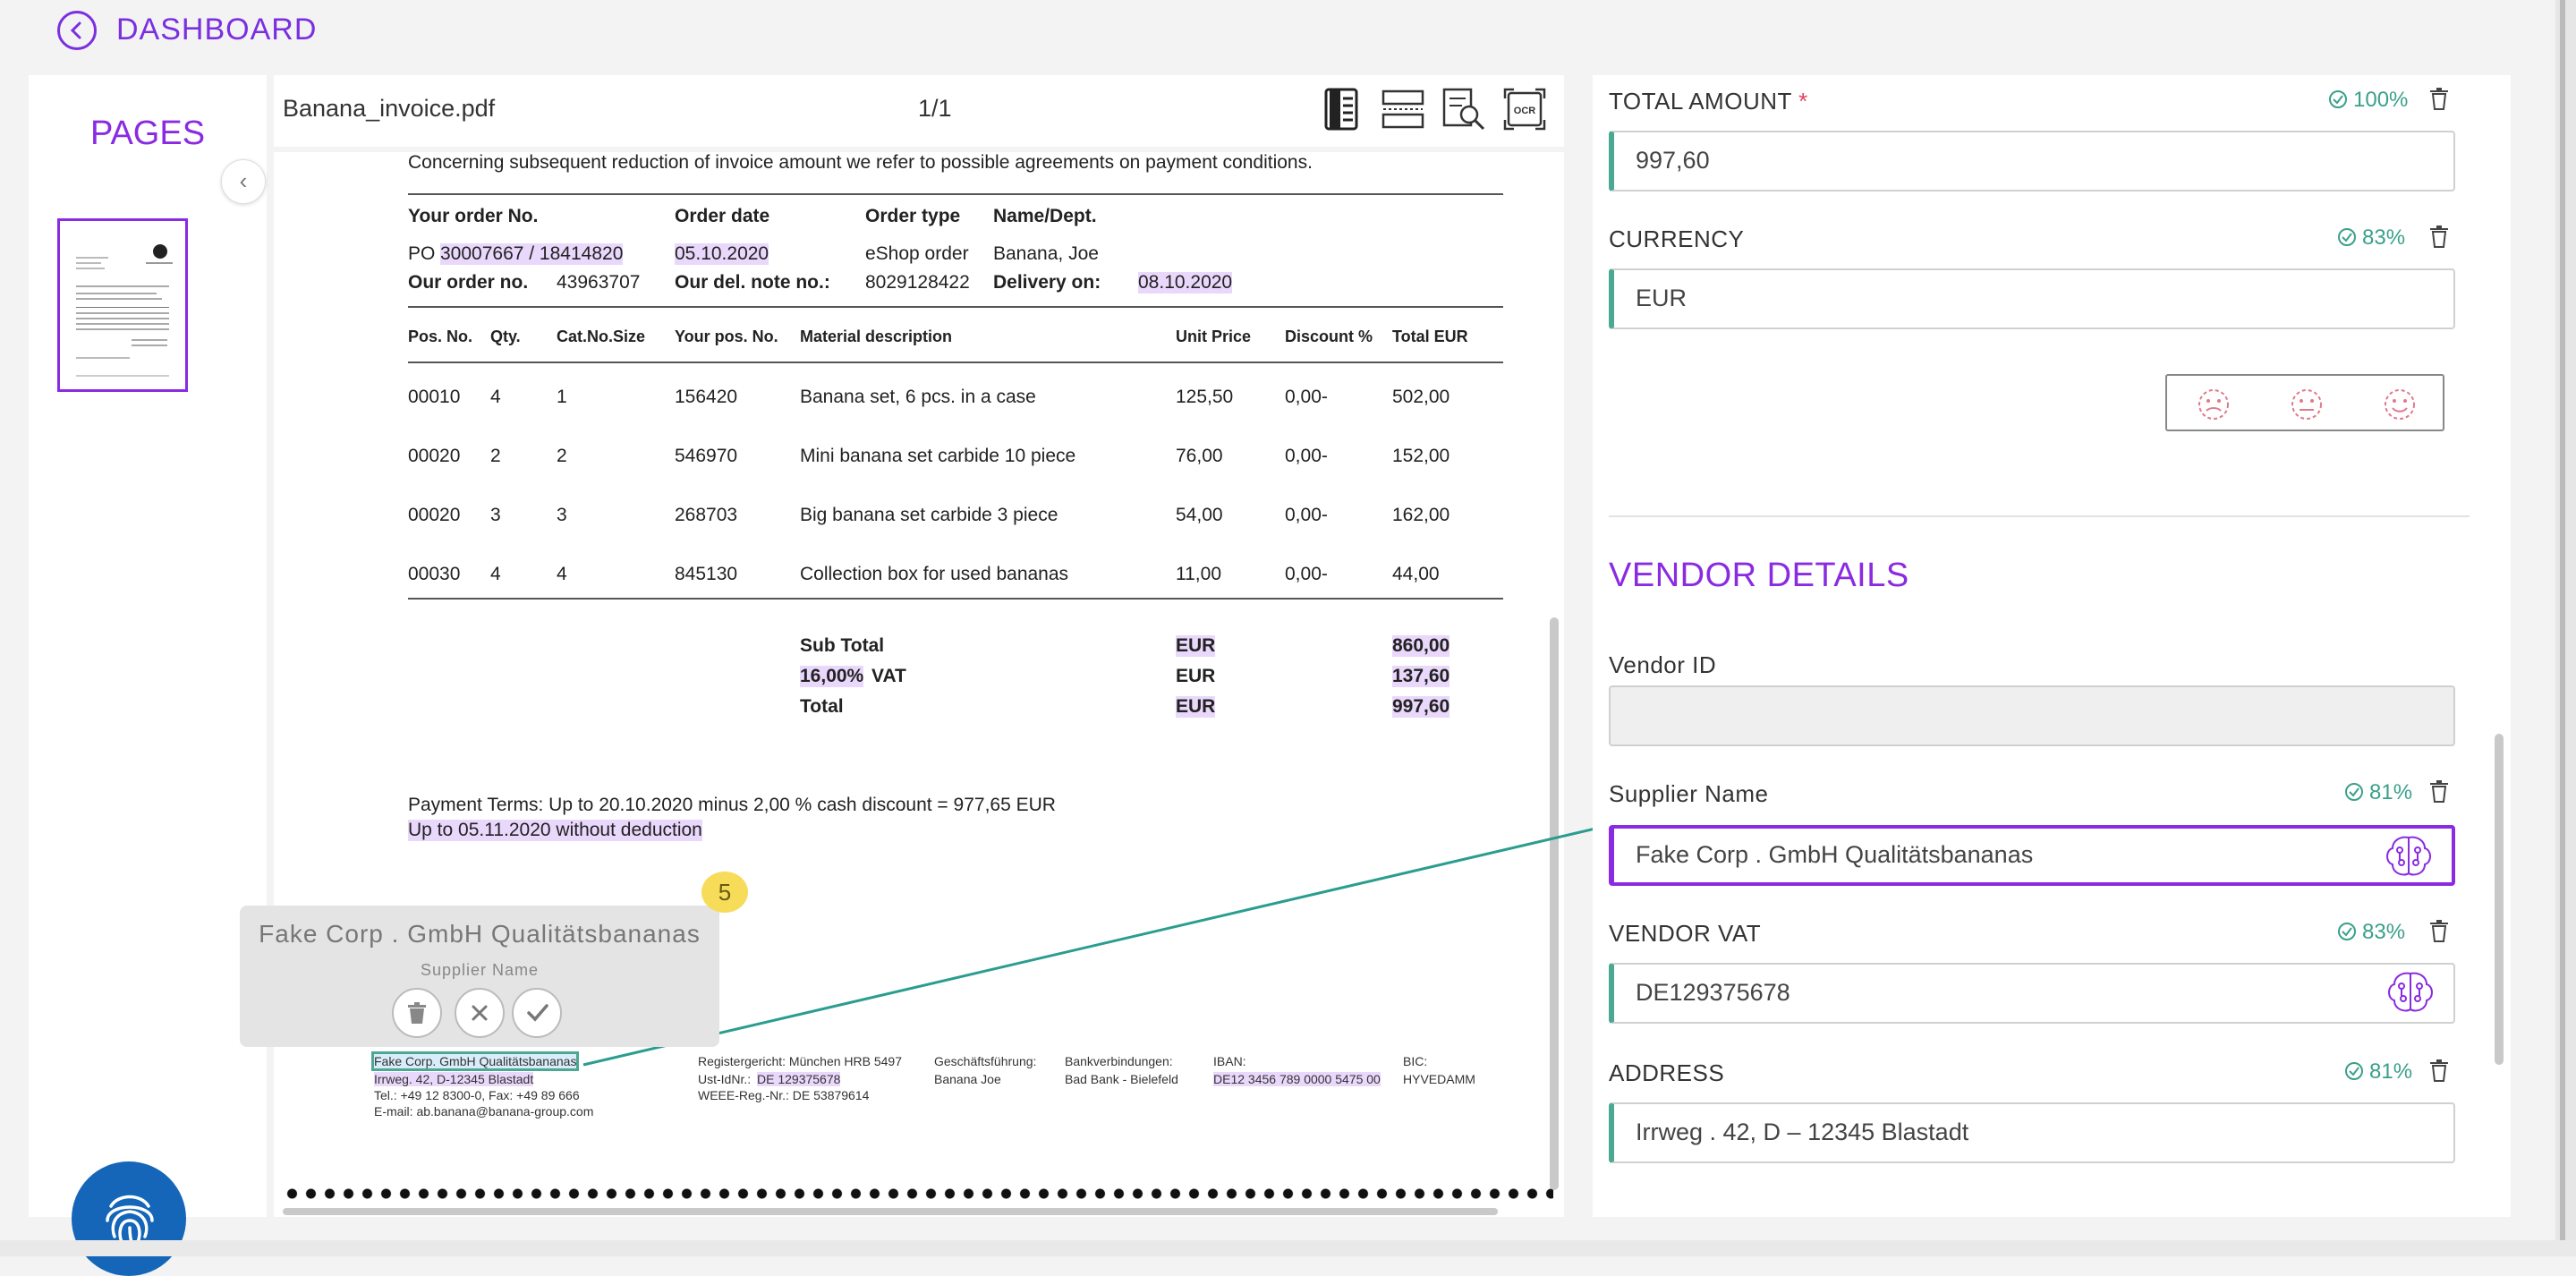  Describe the element at coordinates (2039, 516) in the screenshot. I see `section-divider` at that location.